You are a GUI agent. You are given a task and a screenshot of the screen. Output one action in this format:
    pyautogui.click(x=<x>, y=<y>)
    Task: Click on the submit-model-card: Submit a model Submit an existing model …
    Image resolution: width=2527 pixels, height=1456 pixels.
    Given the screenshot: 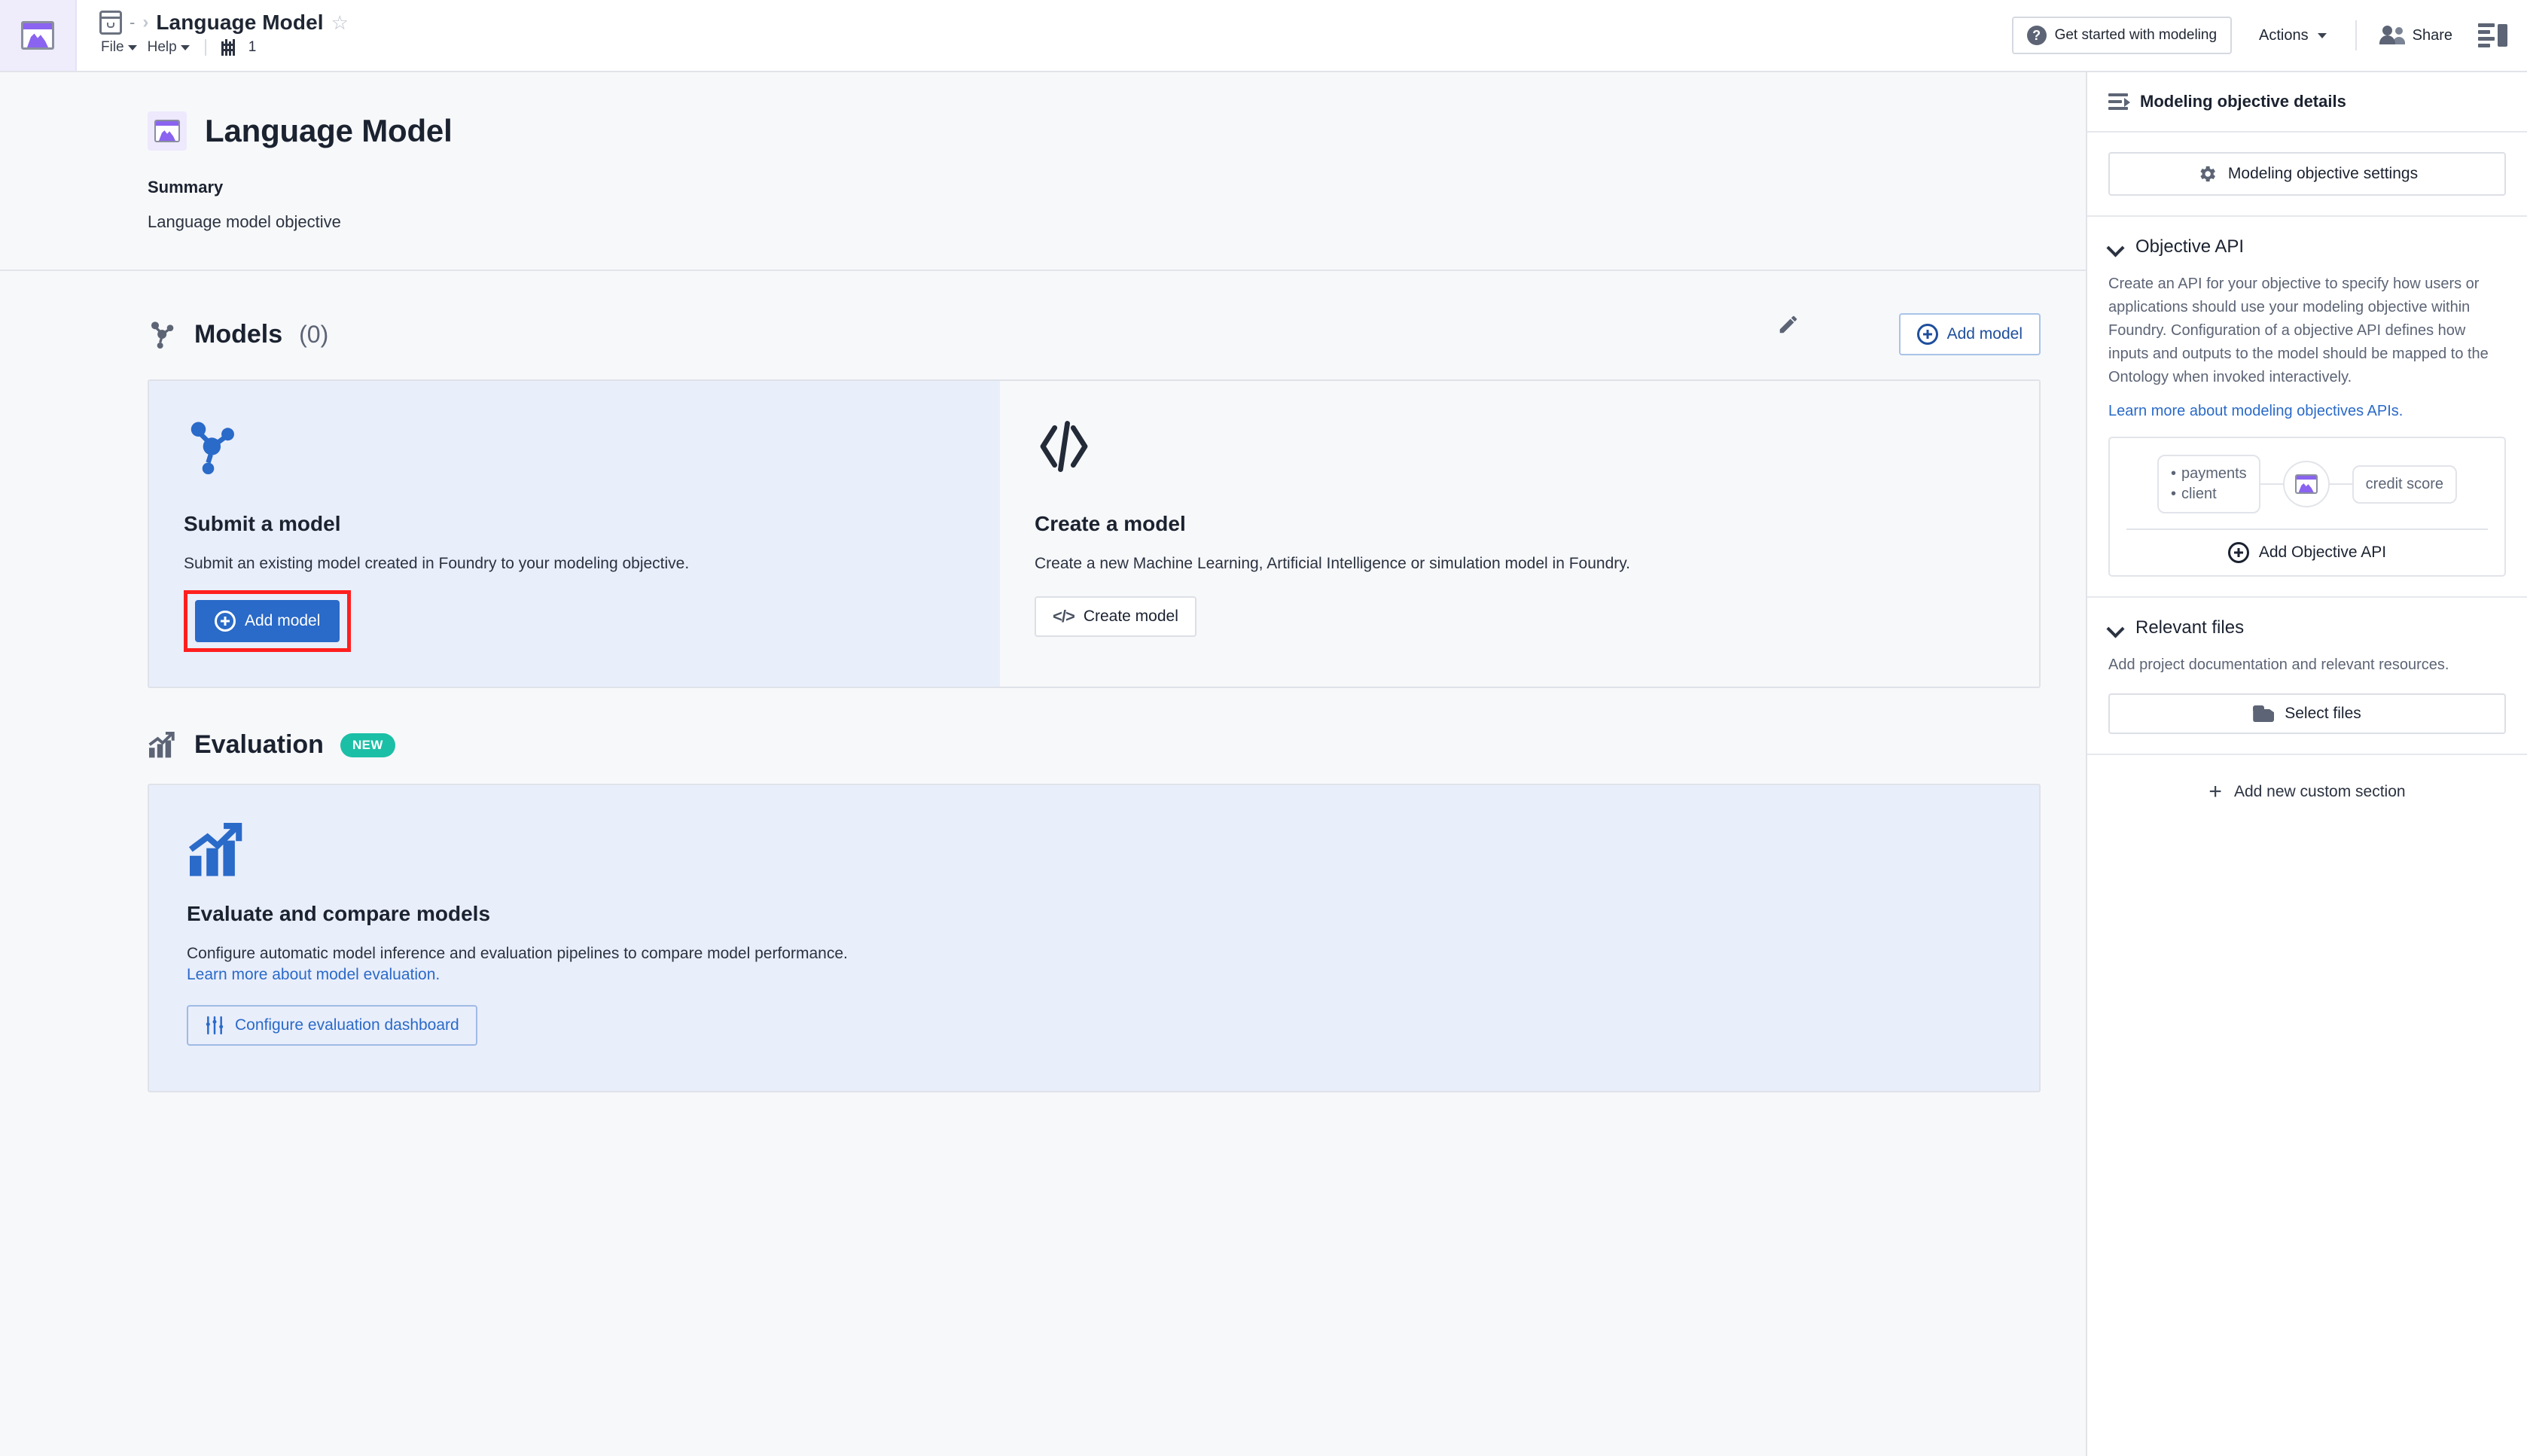 What is the action you would take?
    pyautogui.click(x=574, y=534)
    